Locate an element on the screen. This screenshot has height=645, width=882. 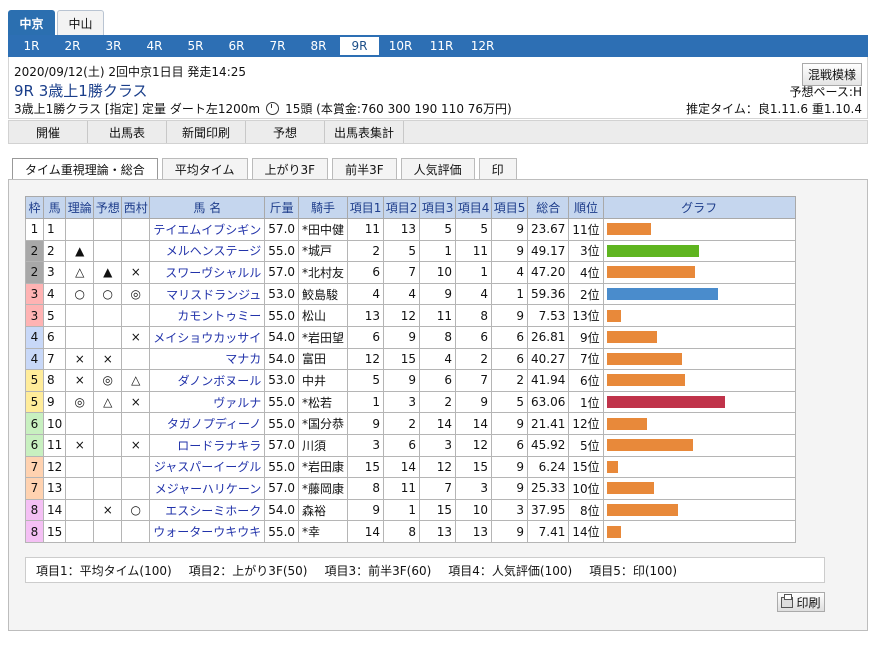
cell-rank: 12位 is located at coordinates (586, 423).